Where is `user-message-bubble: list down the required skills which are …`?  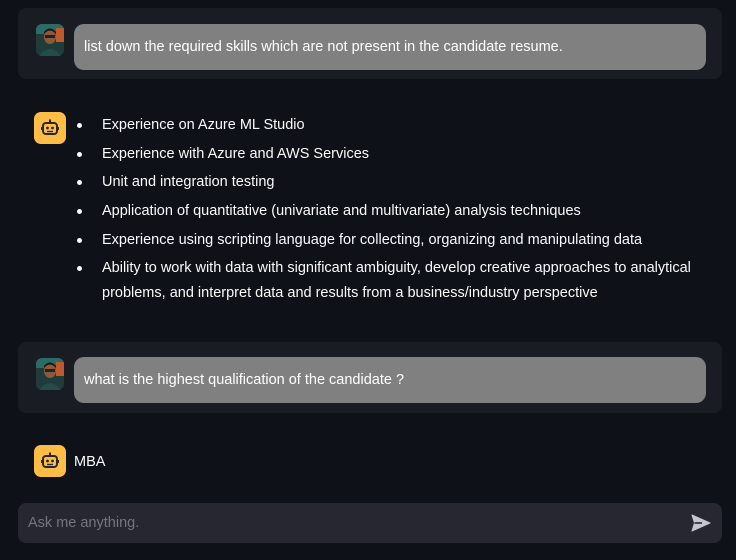 user-message-bubble: list down the required skills which are … is located at coordinates (390, 47).